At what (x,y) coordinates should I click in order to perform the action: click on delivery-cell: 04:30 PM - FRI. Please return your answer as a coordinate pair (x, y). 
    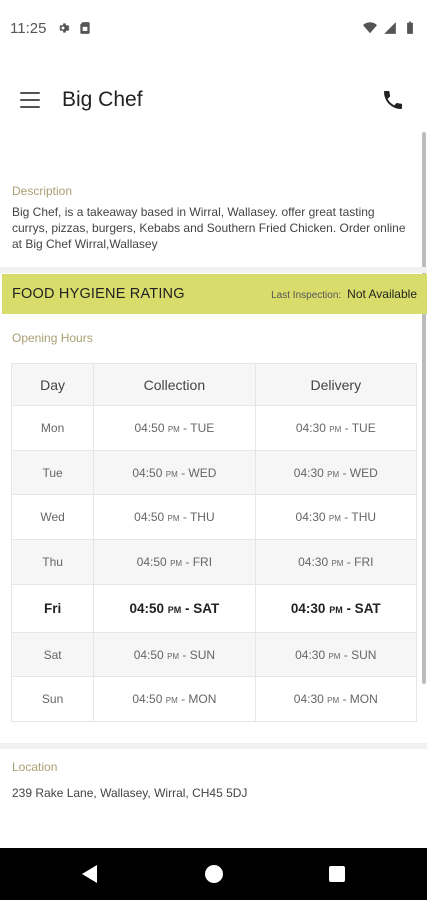
    Looking at the image, I should click on (336, 562).